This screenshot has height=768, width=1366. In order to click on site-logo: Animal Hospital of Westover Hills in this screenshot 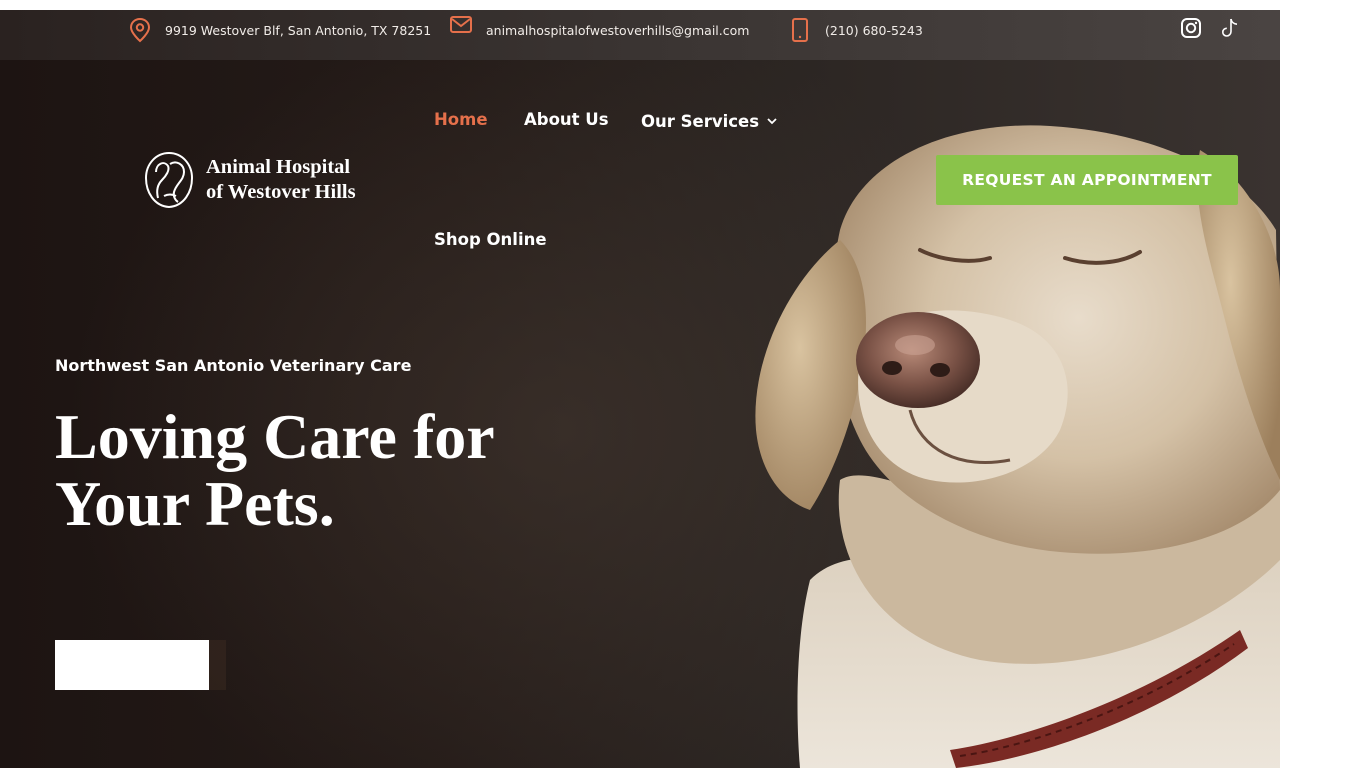, I will do `click(249, 180)`.